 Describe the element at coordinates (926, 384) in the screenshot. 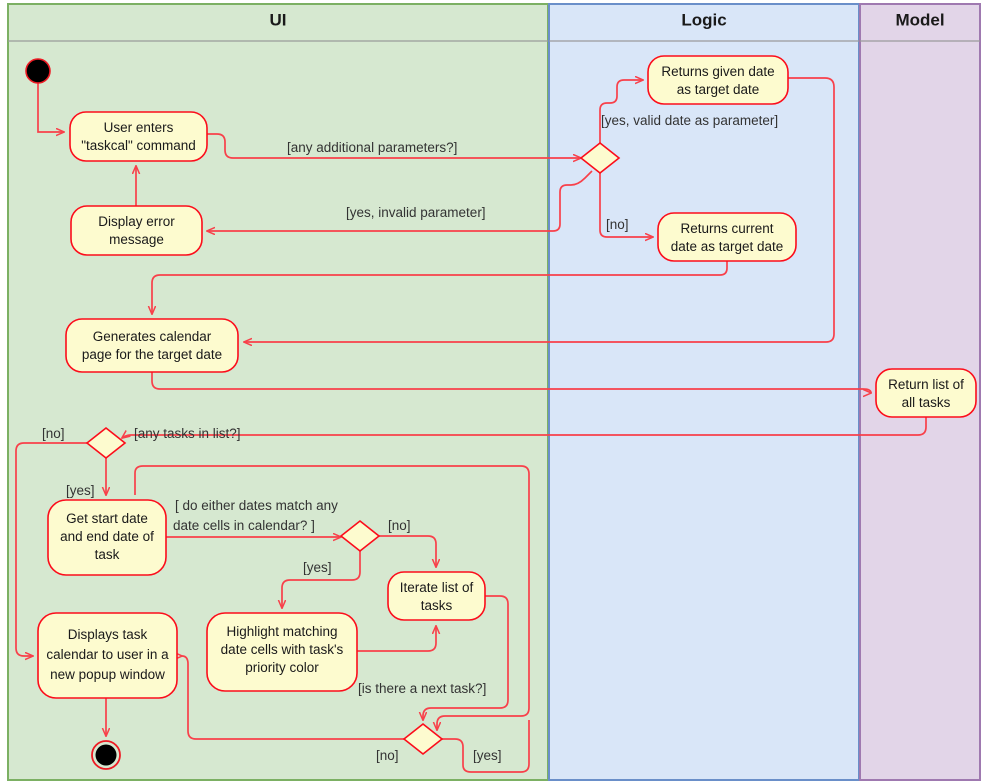

I see `node-return-list-all-tasks-line1: Return list of` at that location.